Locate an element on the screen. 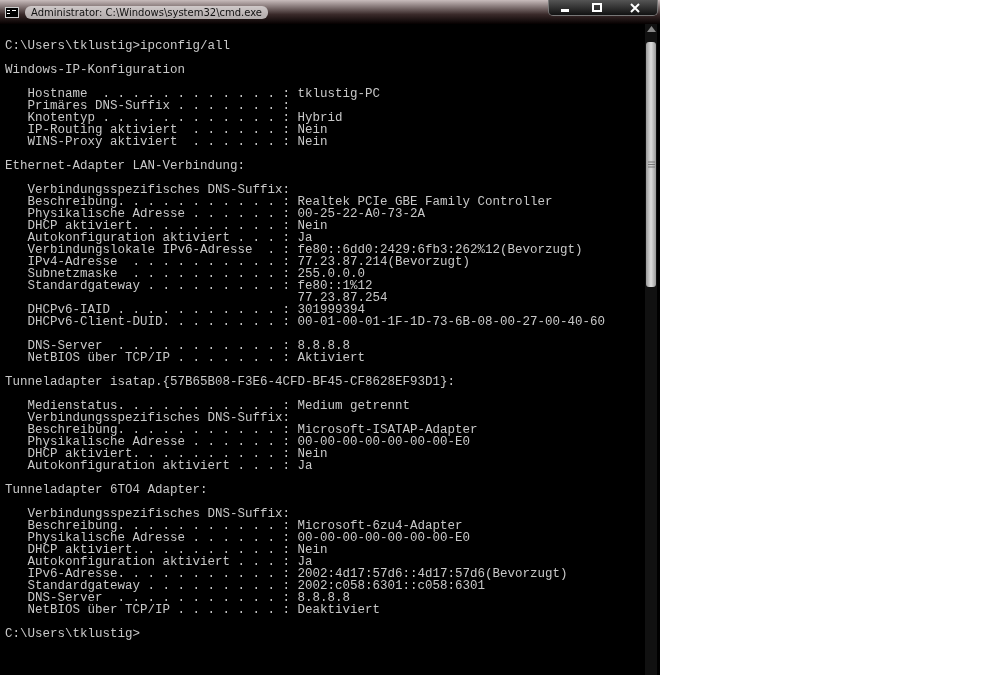 The height and width of the screenshot is (675, 1008). window-title: Administrator: C:\Windows\system32\cmd.exe is located at coordinates (147, 12).